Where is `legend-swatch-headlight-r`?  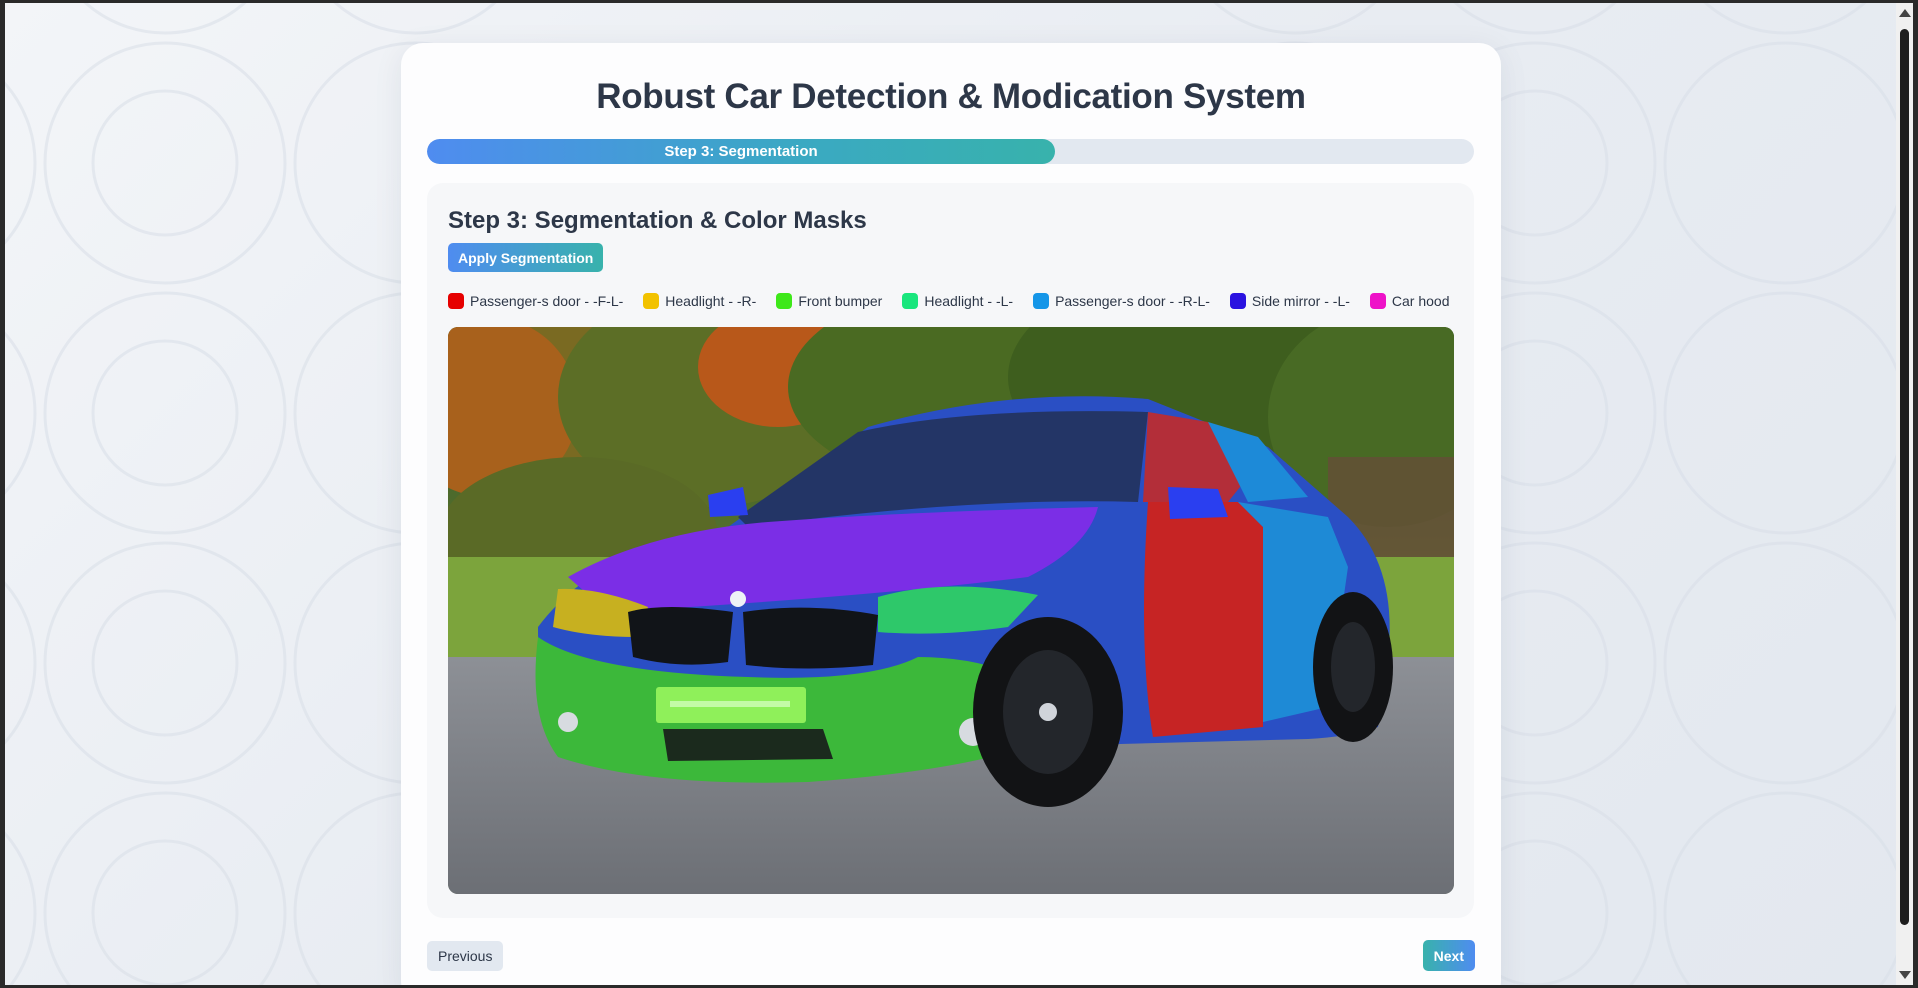 legend-swatch-headlight-r is located at coordinates (651, 301).